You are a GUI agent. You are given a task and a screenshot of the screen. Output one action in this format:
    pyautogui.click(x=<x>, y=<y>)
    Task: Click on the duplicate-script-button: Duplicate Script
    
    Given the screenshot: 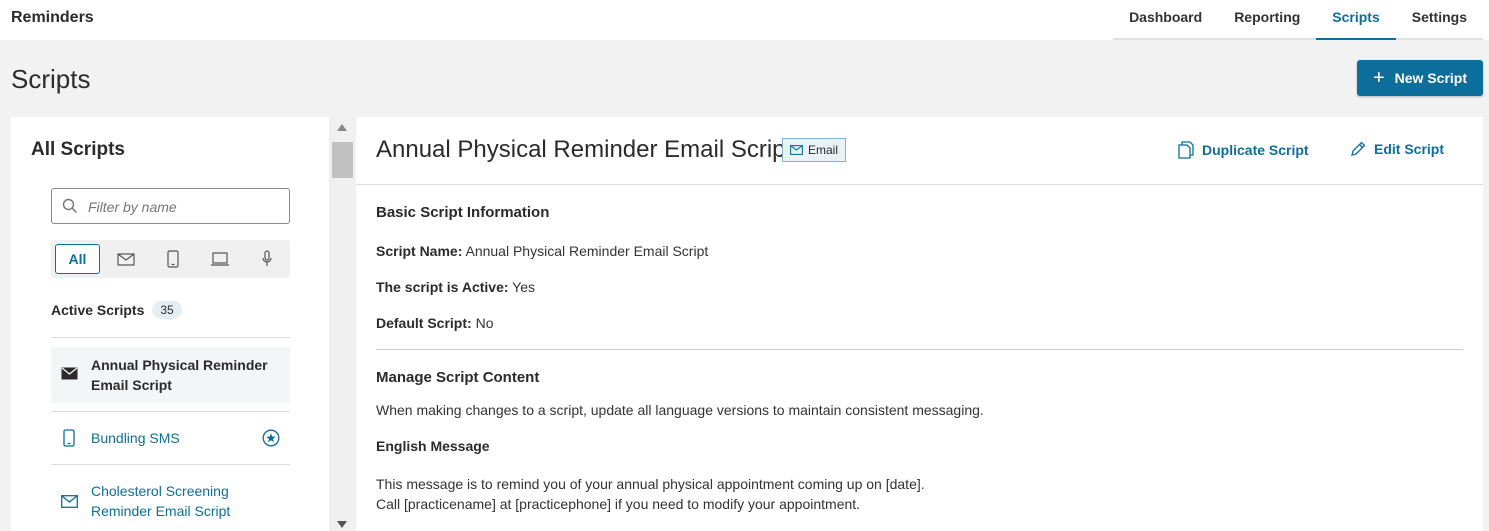 What is the action you would take?
    pyautogui.click(x=1243, y=150)
    